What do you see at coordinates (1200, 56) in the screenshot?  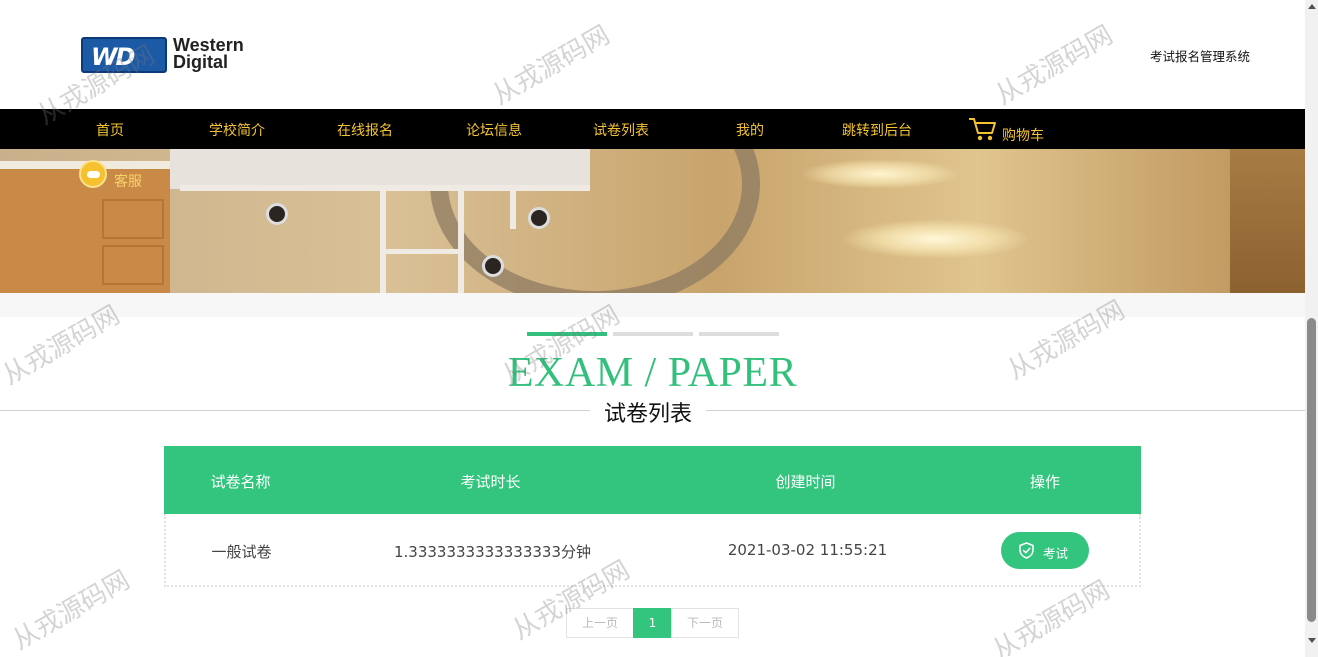 I see `site-title: 考试报名管理系统` at bounding box center [1200, 56].